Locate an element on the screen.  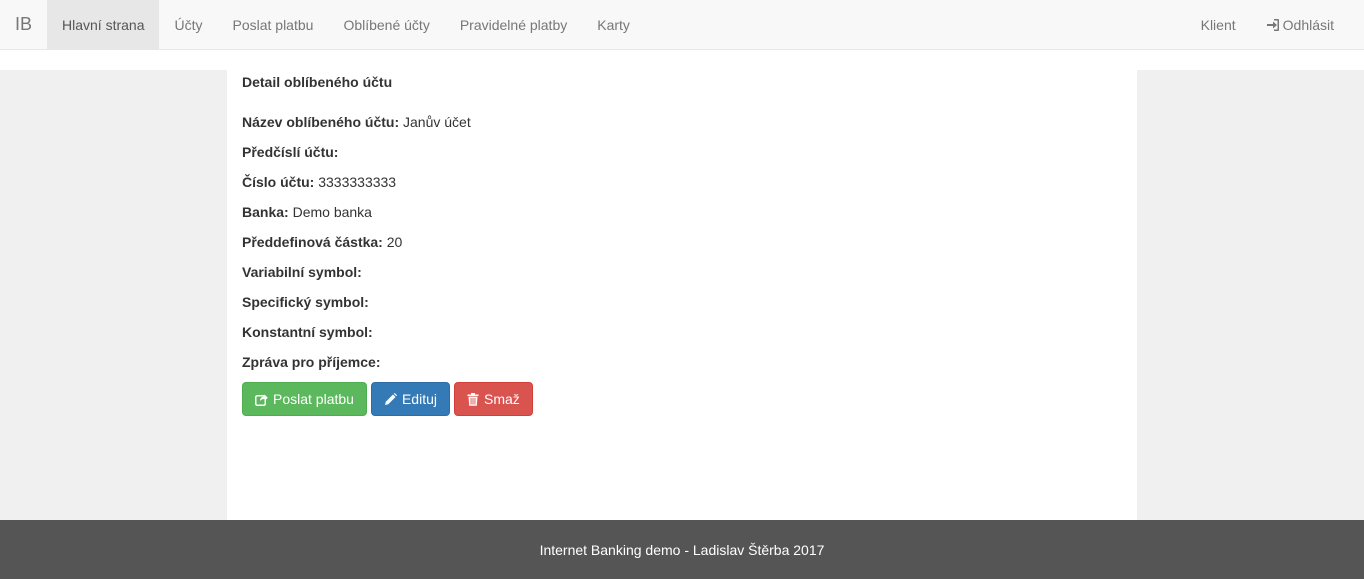
user-nav: Klient Odhlásit is located at coordinates (1267, 24).